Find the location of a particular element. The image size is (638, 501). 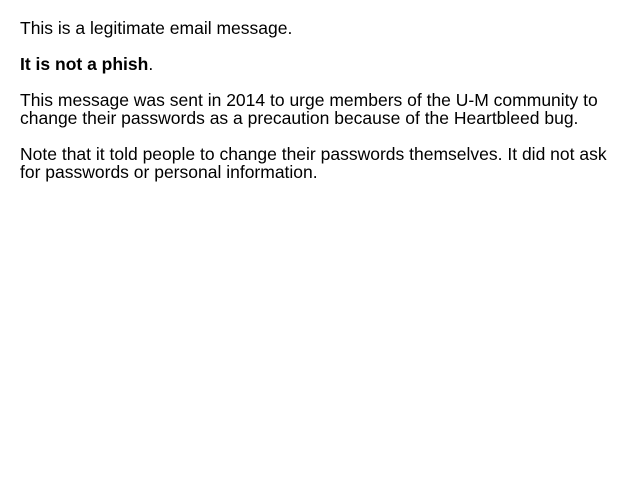

legitimate-statement: This is a legitimate email message. is located at coordinates (156, 28).